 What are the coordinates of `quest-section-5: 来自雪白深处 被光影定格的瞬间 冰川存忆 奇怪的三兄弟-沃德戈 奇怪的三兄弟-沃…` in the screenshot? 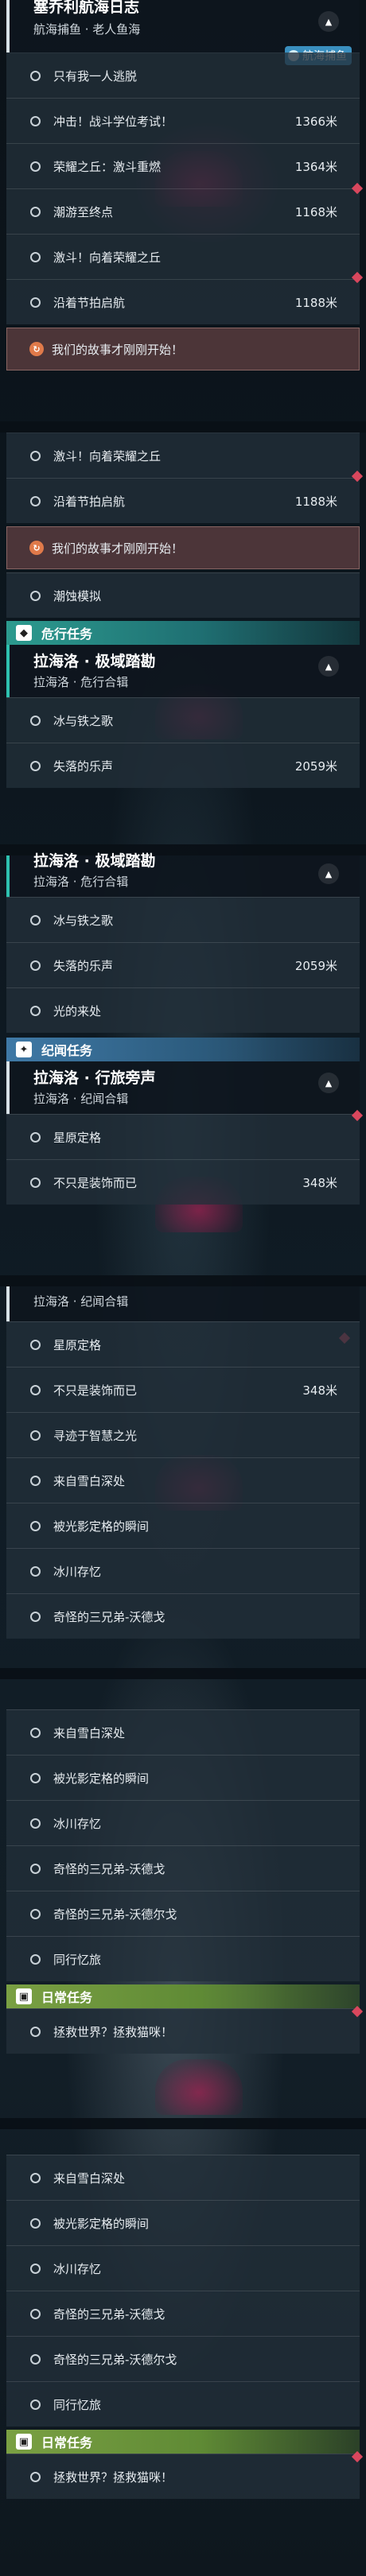 It's located at (183, 1882).